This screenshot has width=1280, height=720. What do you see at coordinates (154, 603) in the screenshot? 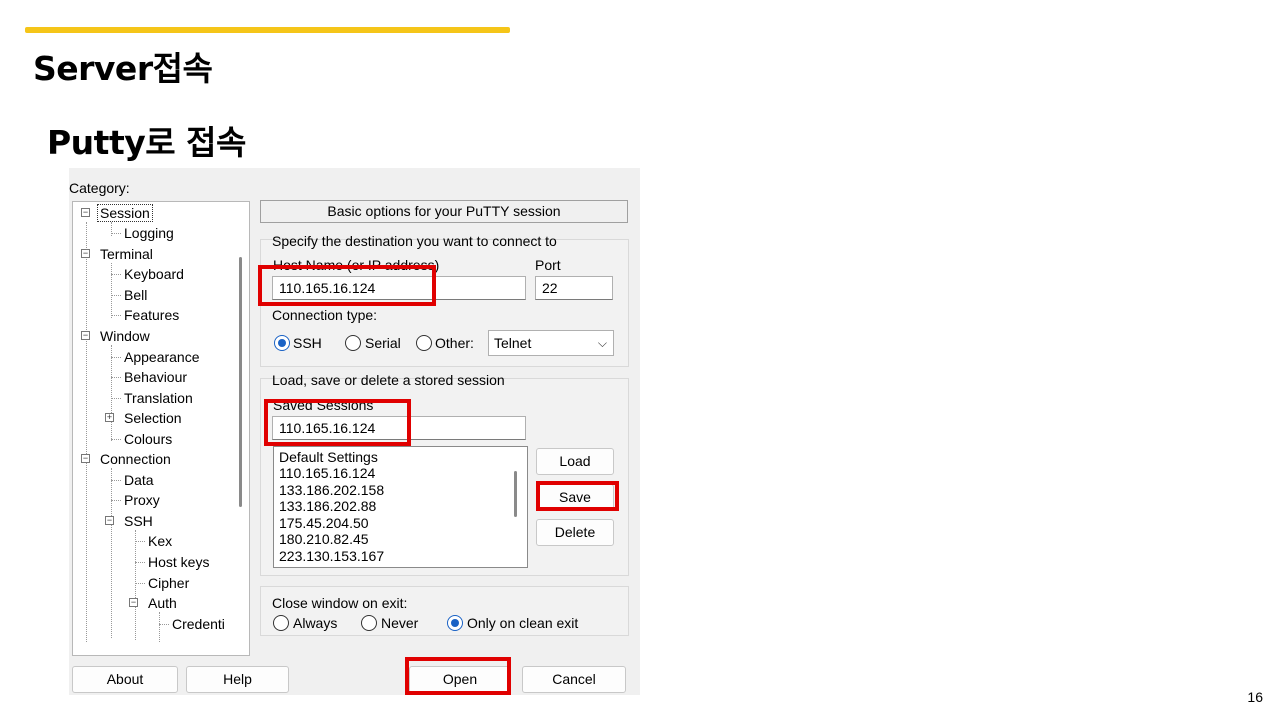
I see `tree-item-auth: − Auth` at bounding box center [154, 603].